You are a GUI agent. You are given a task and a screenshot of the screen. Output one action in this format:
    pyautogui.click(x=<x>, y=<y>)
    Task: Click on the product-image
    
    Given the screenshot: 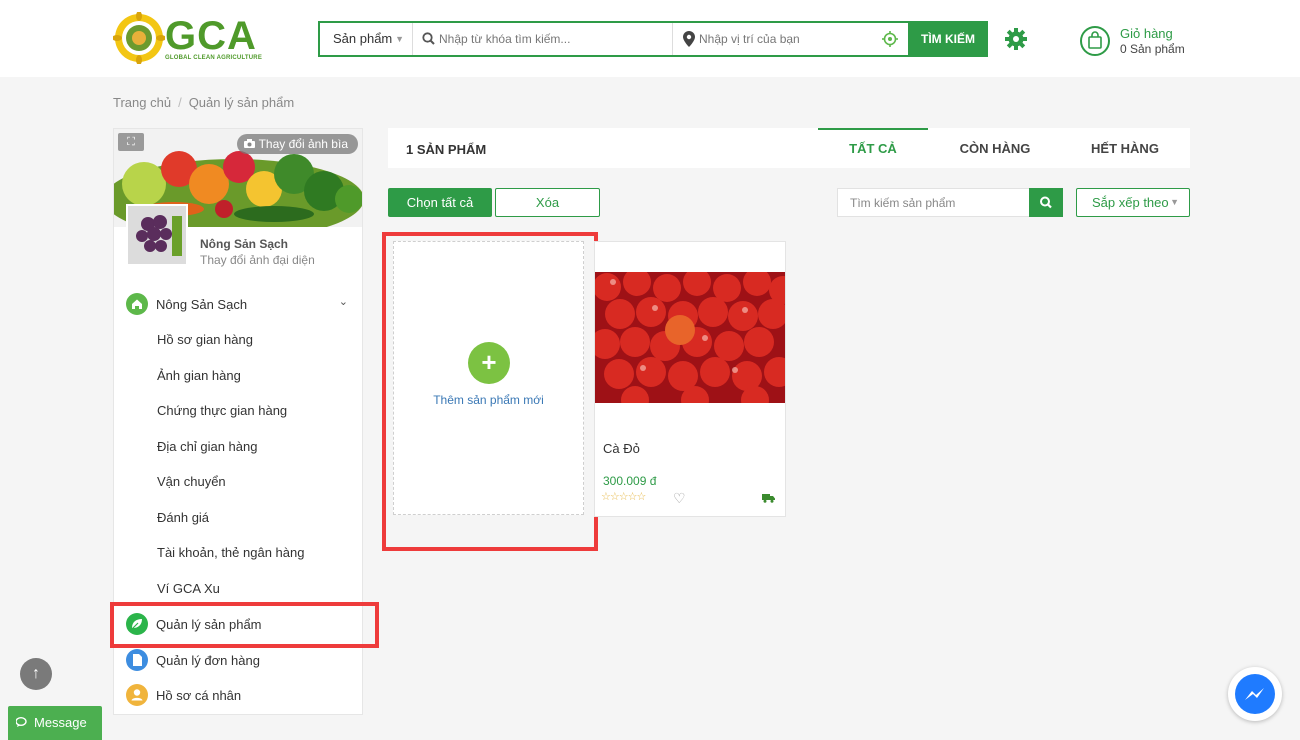 What is the action you would take?
    pyautogui.click(x=690, y=337)
    